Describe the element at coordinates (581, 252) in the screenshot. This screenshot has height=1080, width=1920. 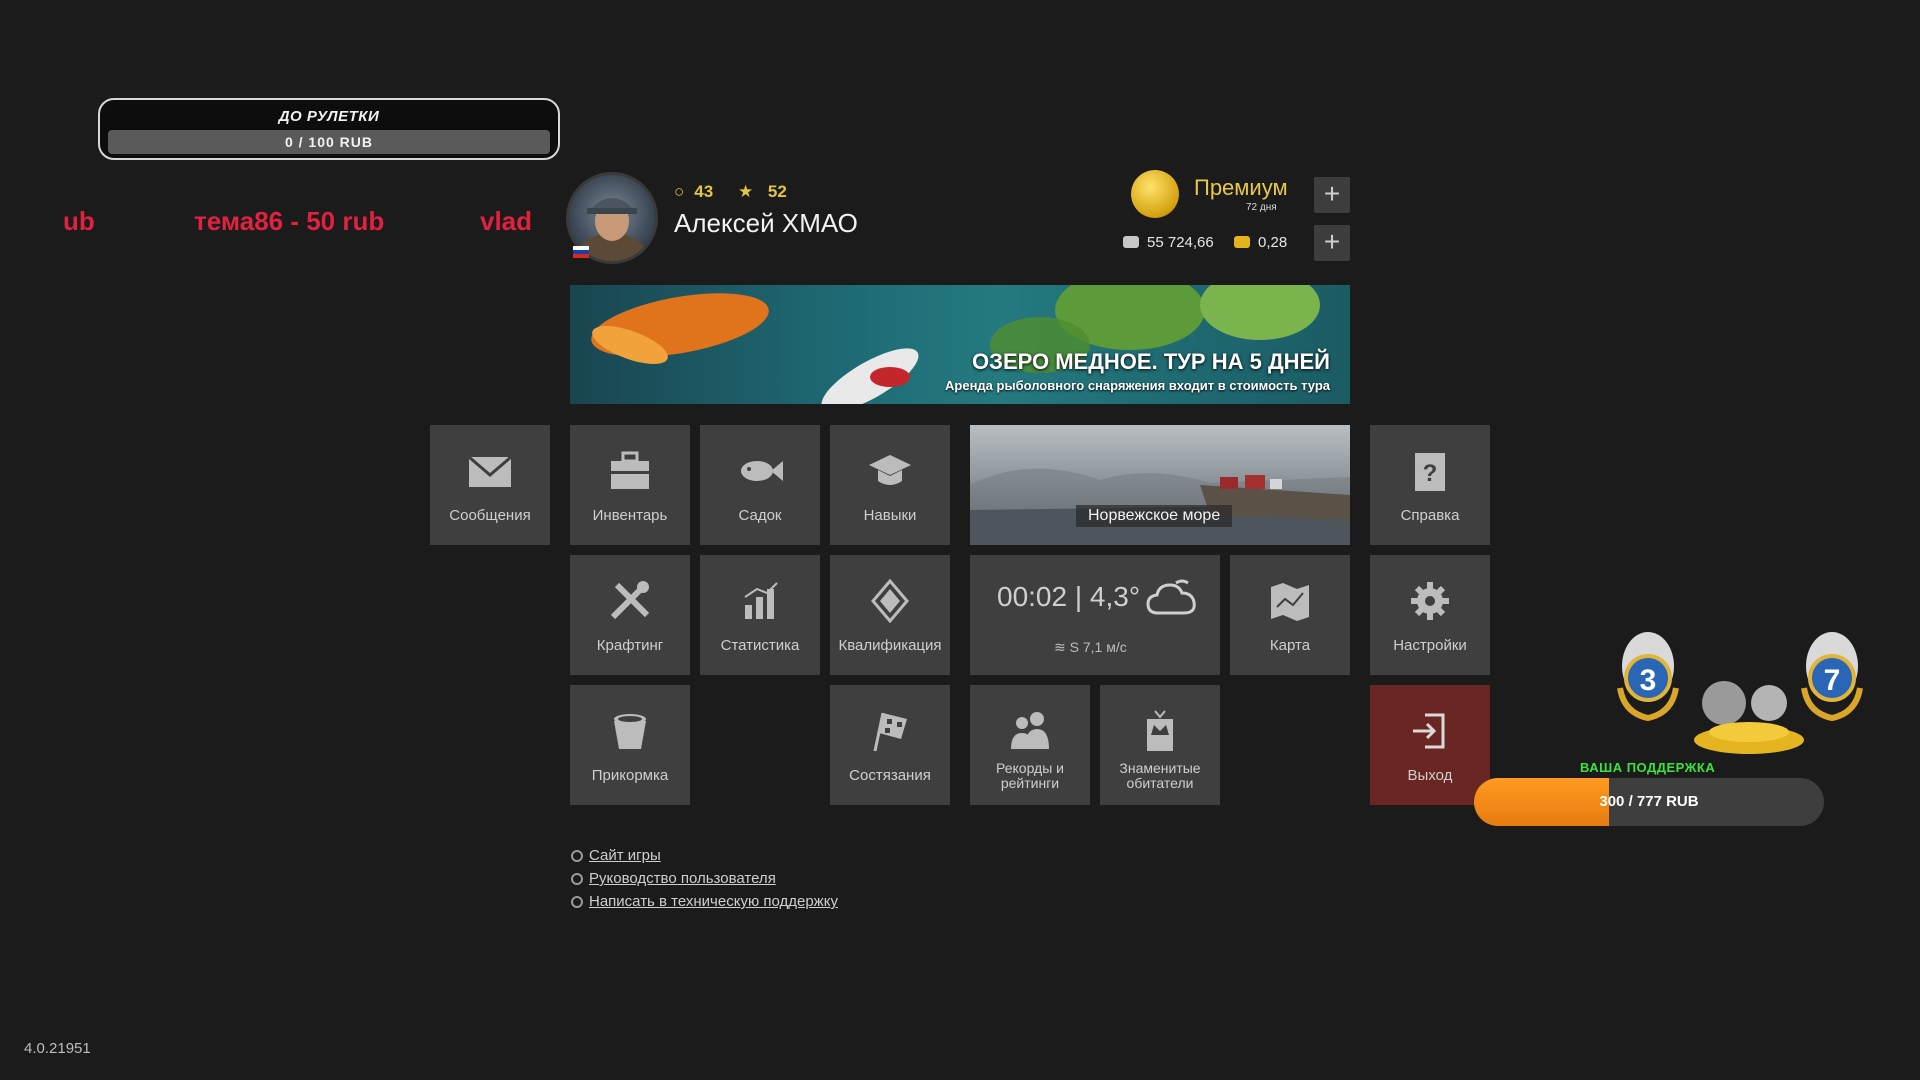
I see `russia-flag-icon` at that location.